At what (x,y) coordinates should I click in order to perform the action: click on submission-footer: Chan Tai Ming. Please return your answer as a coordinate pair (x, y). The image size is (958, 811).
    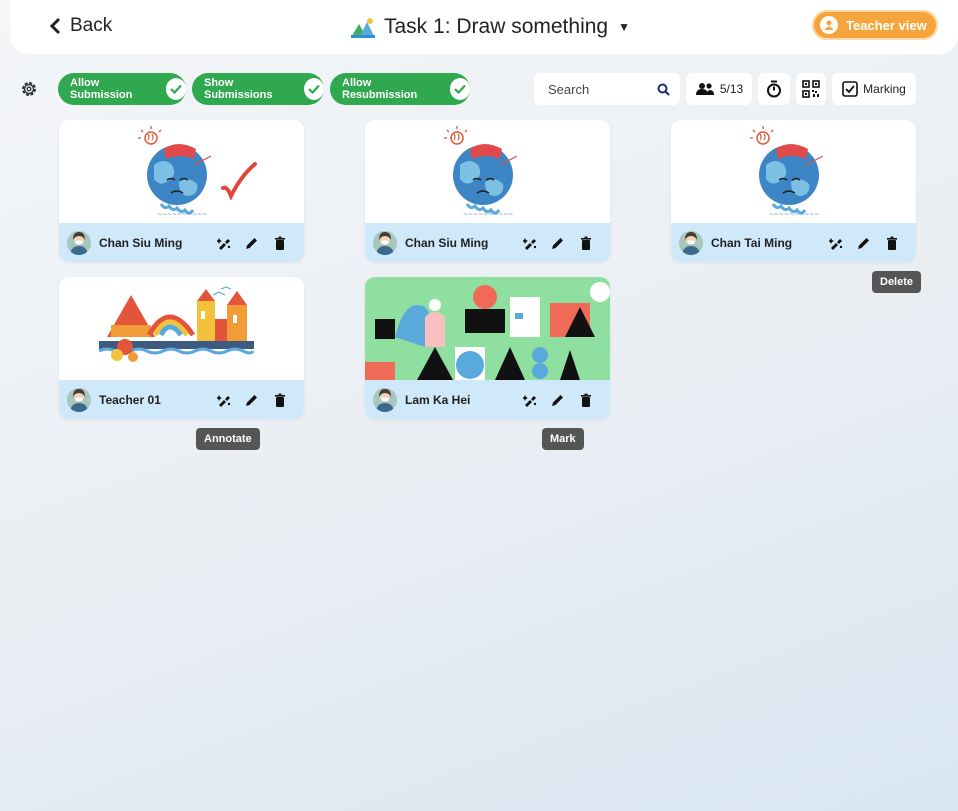
    Looking at the image, I should click on (793, 242).